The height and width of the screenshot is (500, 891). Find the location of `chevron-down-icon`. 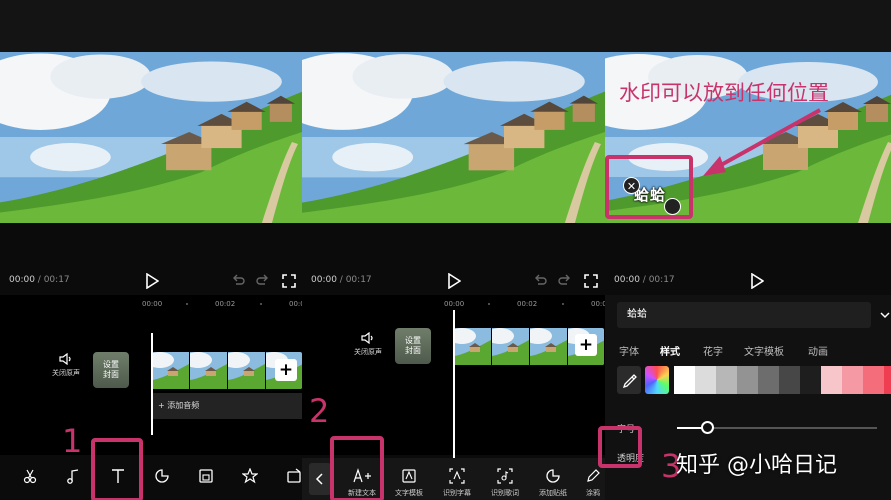

chevron-down-icon is located at coordinates (885, 315).